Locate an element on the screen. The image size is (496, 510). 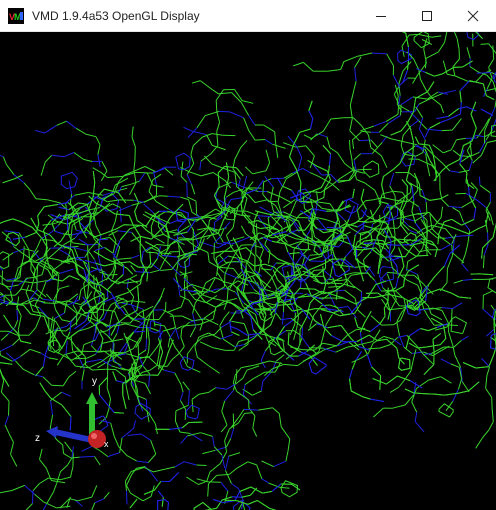
close-button is located at coordinates (473, 16).